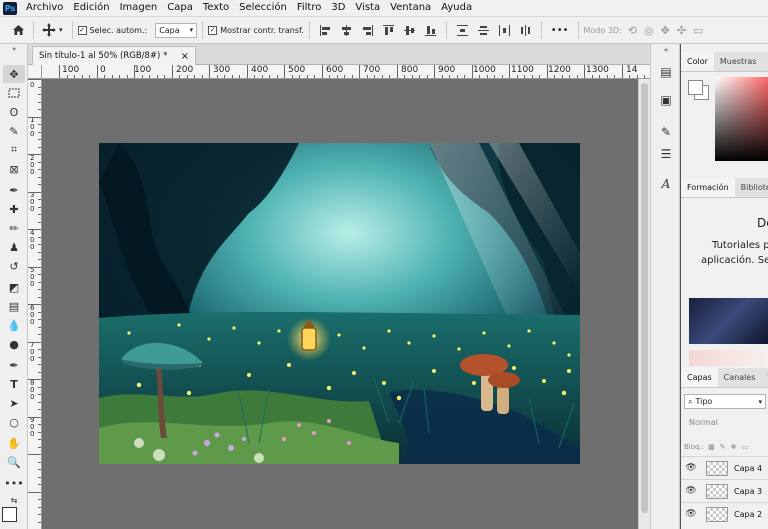 The height and width of the screenshot is (529, 768). Describe the element at coordinates (644, 298) in the screenshot. I see `scrollbar-thumb` at that location.